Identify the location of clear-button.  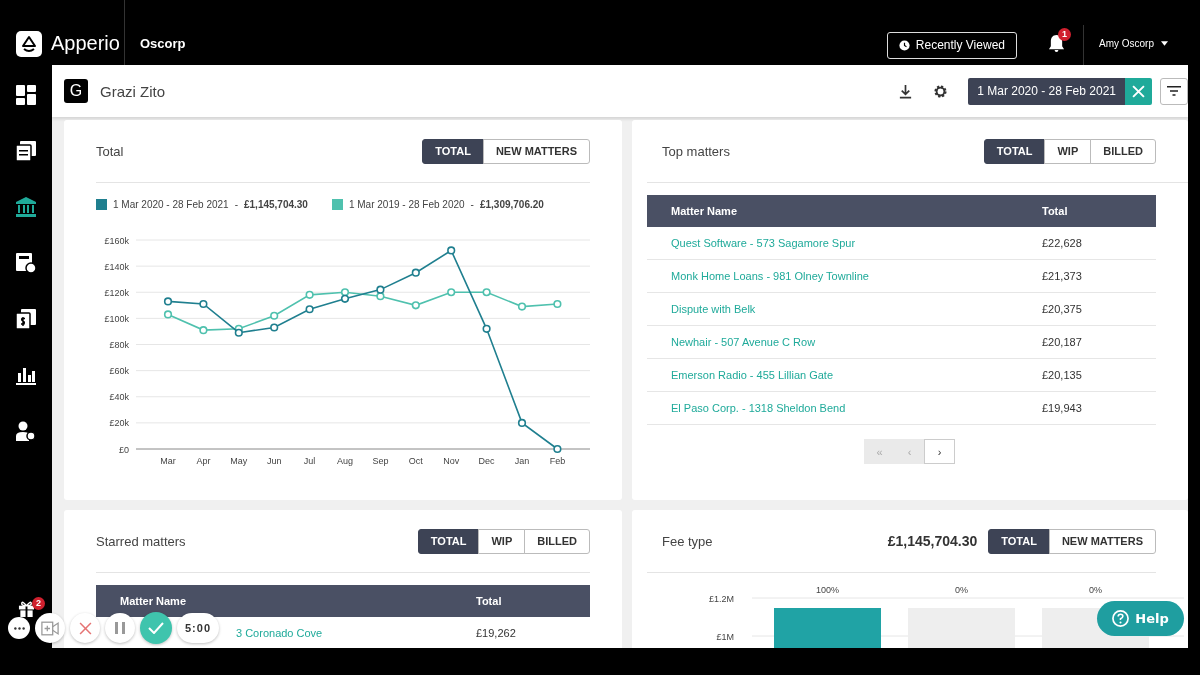
(1138, 91).